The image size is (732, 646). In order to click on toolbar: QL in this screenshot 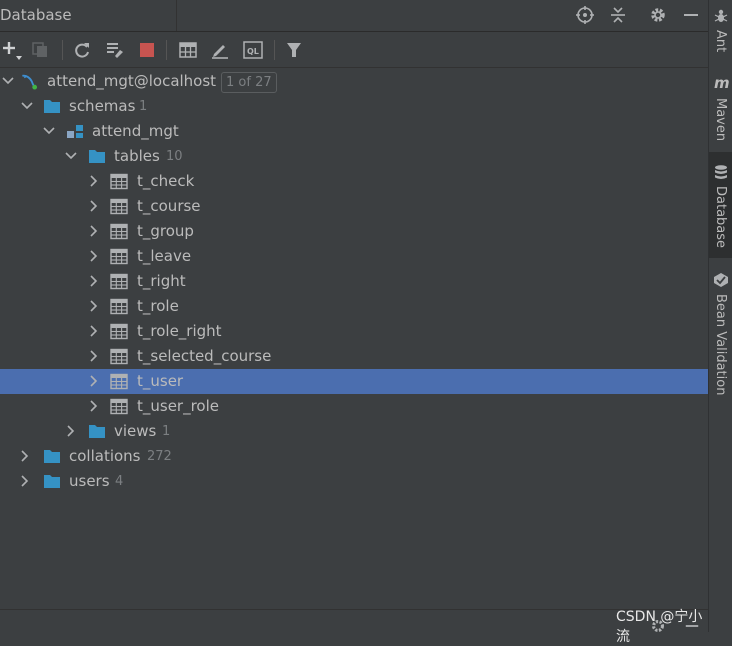, I will do `click(354, 50)`.